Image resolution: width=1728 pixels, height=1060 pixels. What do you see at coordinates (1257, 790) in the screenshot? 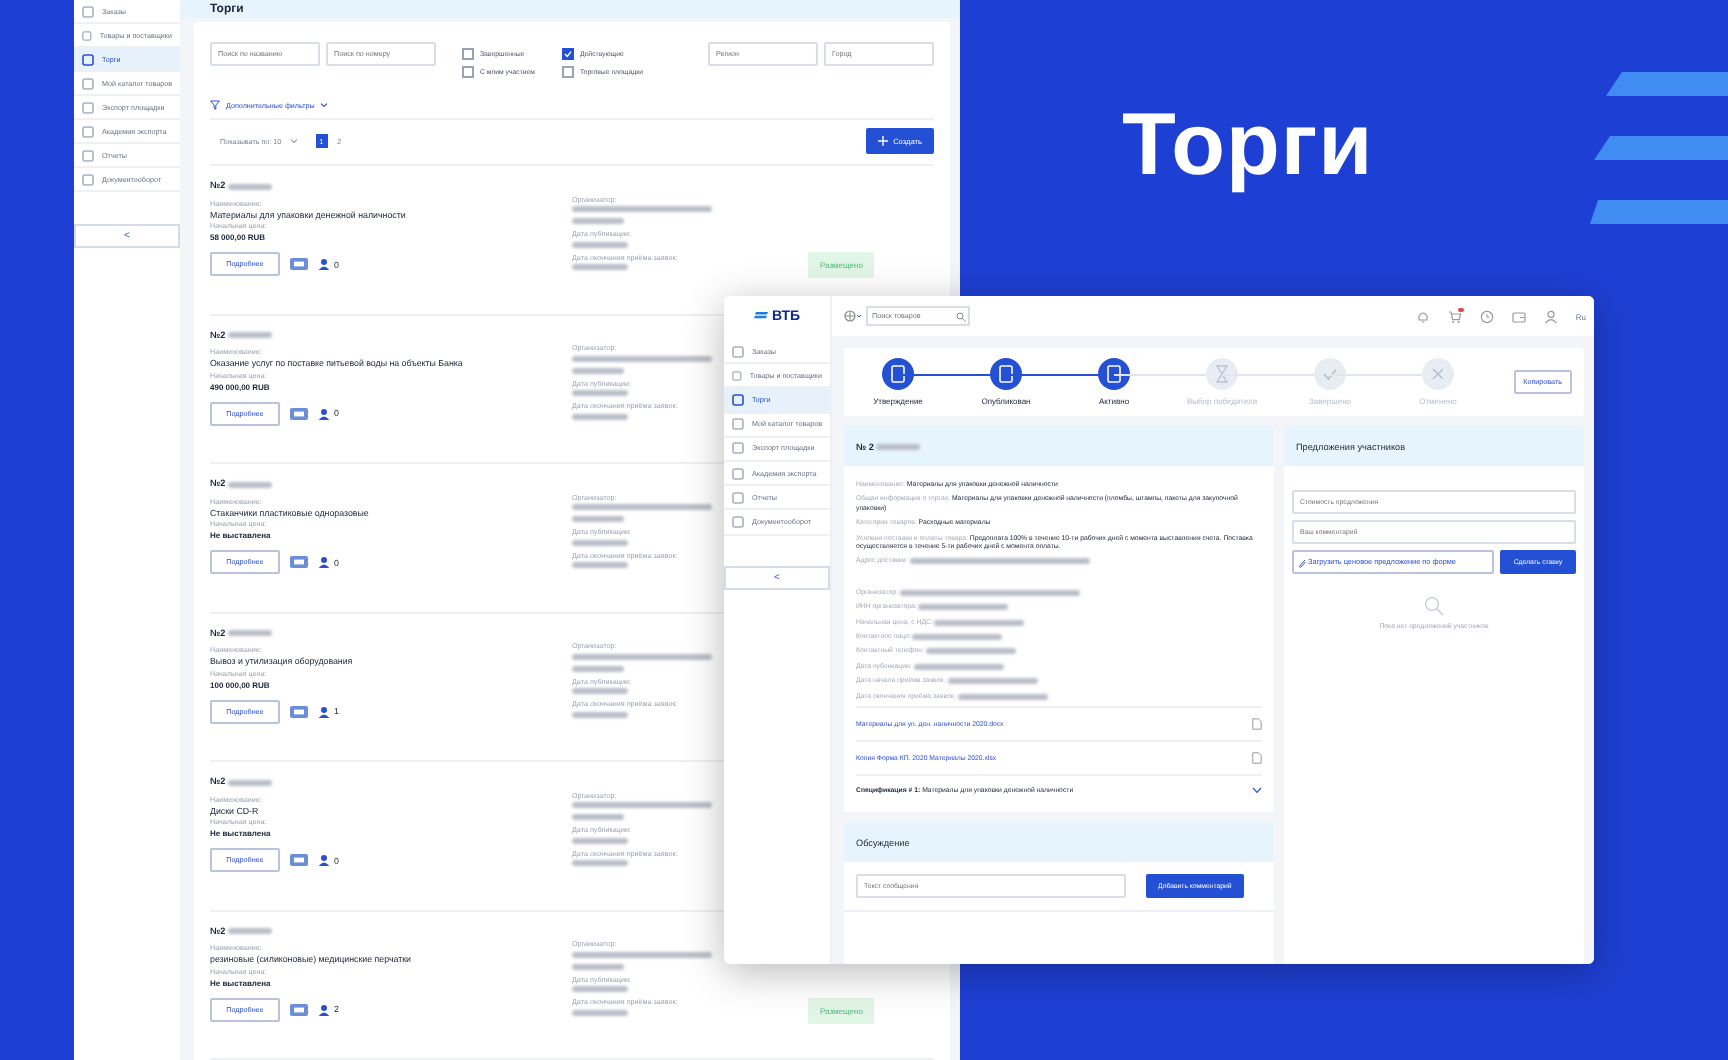
I see `chevron-icon` at bounding box center [1257, 790].